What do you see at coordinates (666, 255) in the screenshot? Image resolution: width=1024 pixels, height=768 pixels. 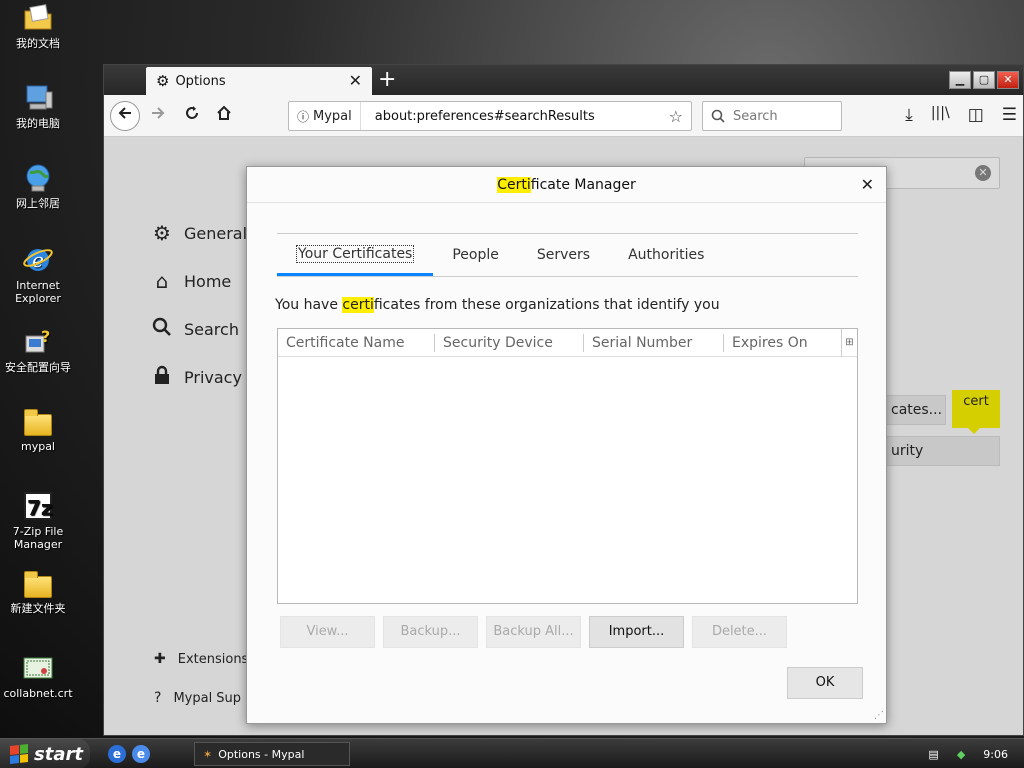 I see `tab-authorities: Authorities` at bounding box center [666, 255].